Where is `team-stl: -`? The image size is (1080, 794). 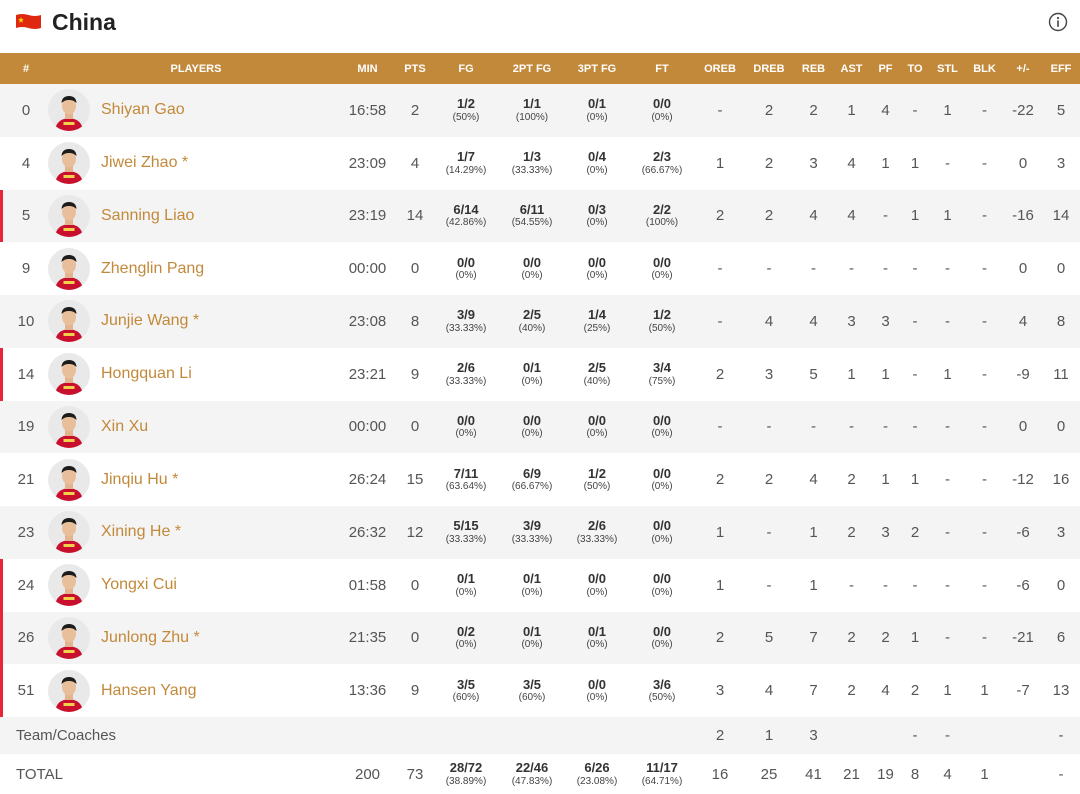 team-stl: - is located at coordinates (947, 735).